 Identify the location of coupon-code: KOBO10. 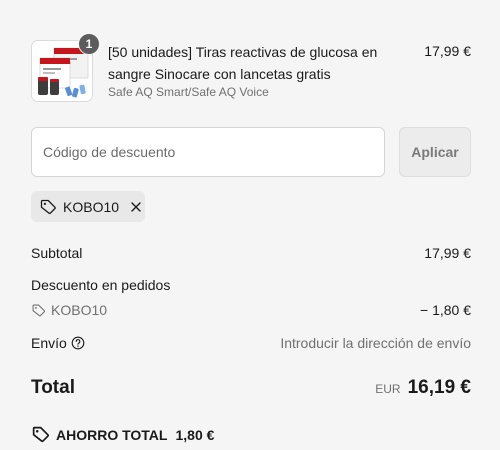
(91, 206).